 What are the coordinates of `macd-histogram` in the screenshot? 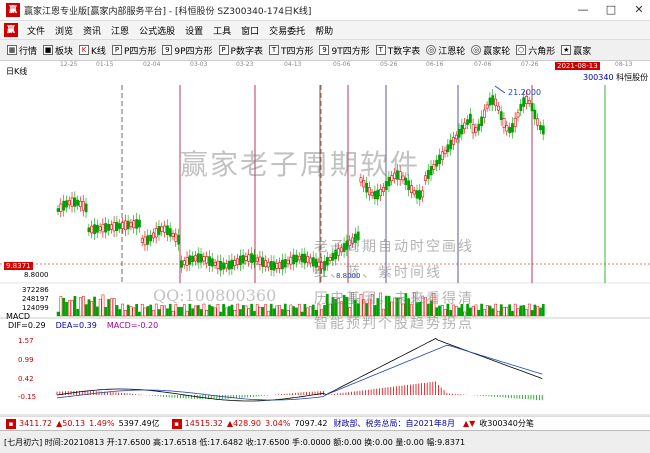 It's located at (299, 391).